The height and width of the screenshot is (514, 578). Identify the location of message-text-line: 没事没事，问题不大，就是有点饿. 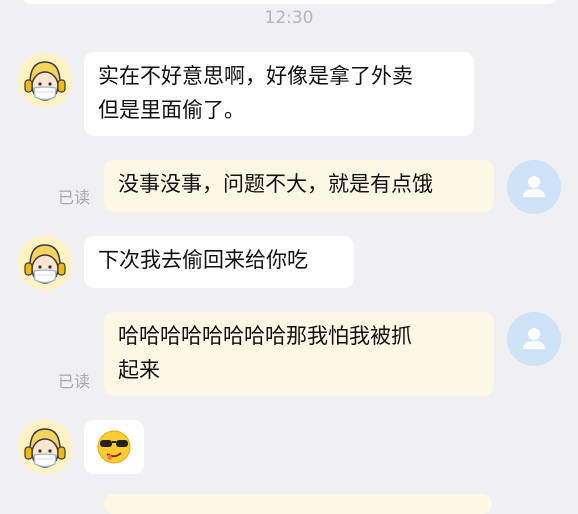
(275, 184).